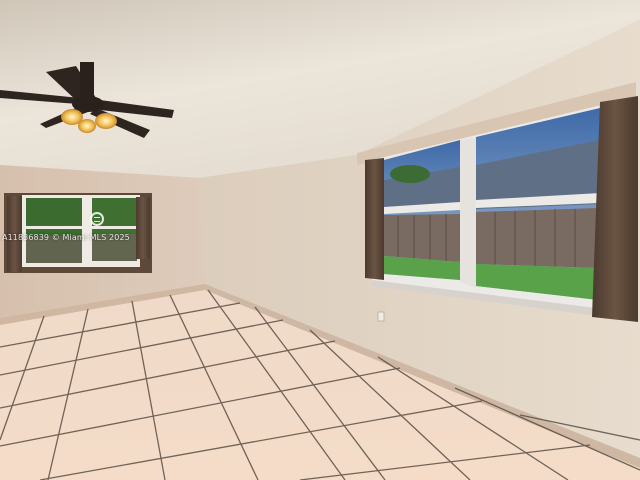 Image resolution: width=640 pixels, height=480 pixels. What do you see at coordinates (381, 316) in the screenshot?
I see `wall-outlet` at bounding box center [381, 316].